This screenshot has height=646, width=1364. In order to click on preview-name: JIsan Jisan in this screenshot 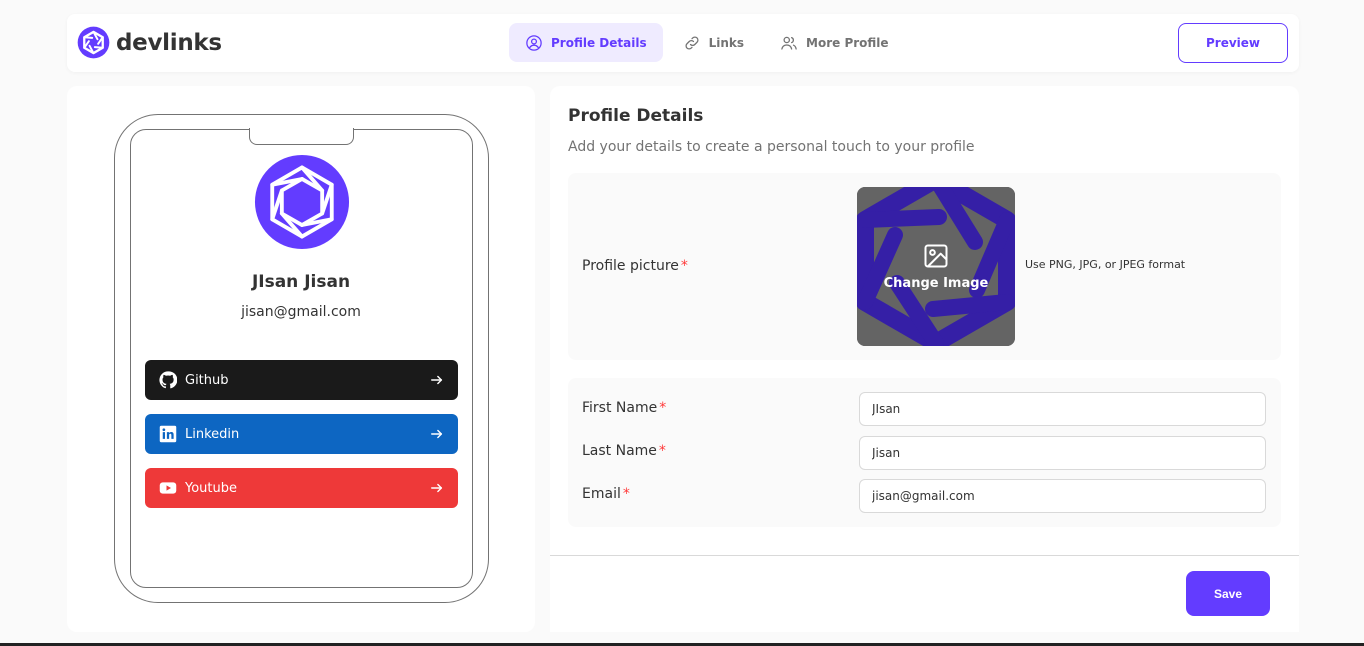, I will do `click(301, 282)`.